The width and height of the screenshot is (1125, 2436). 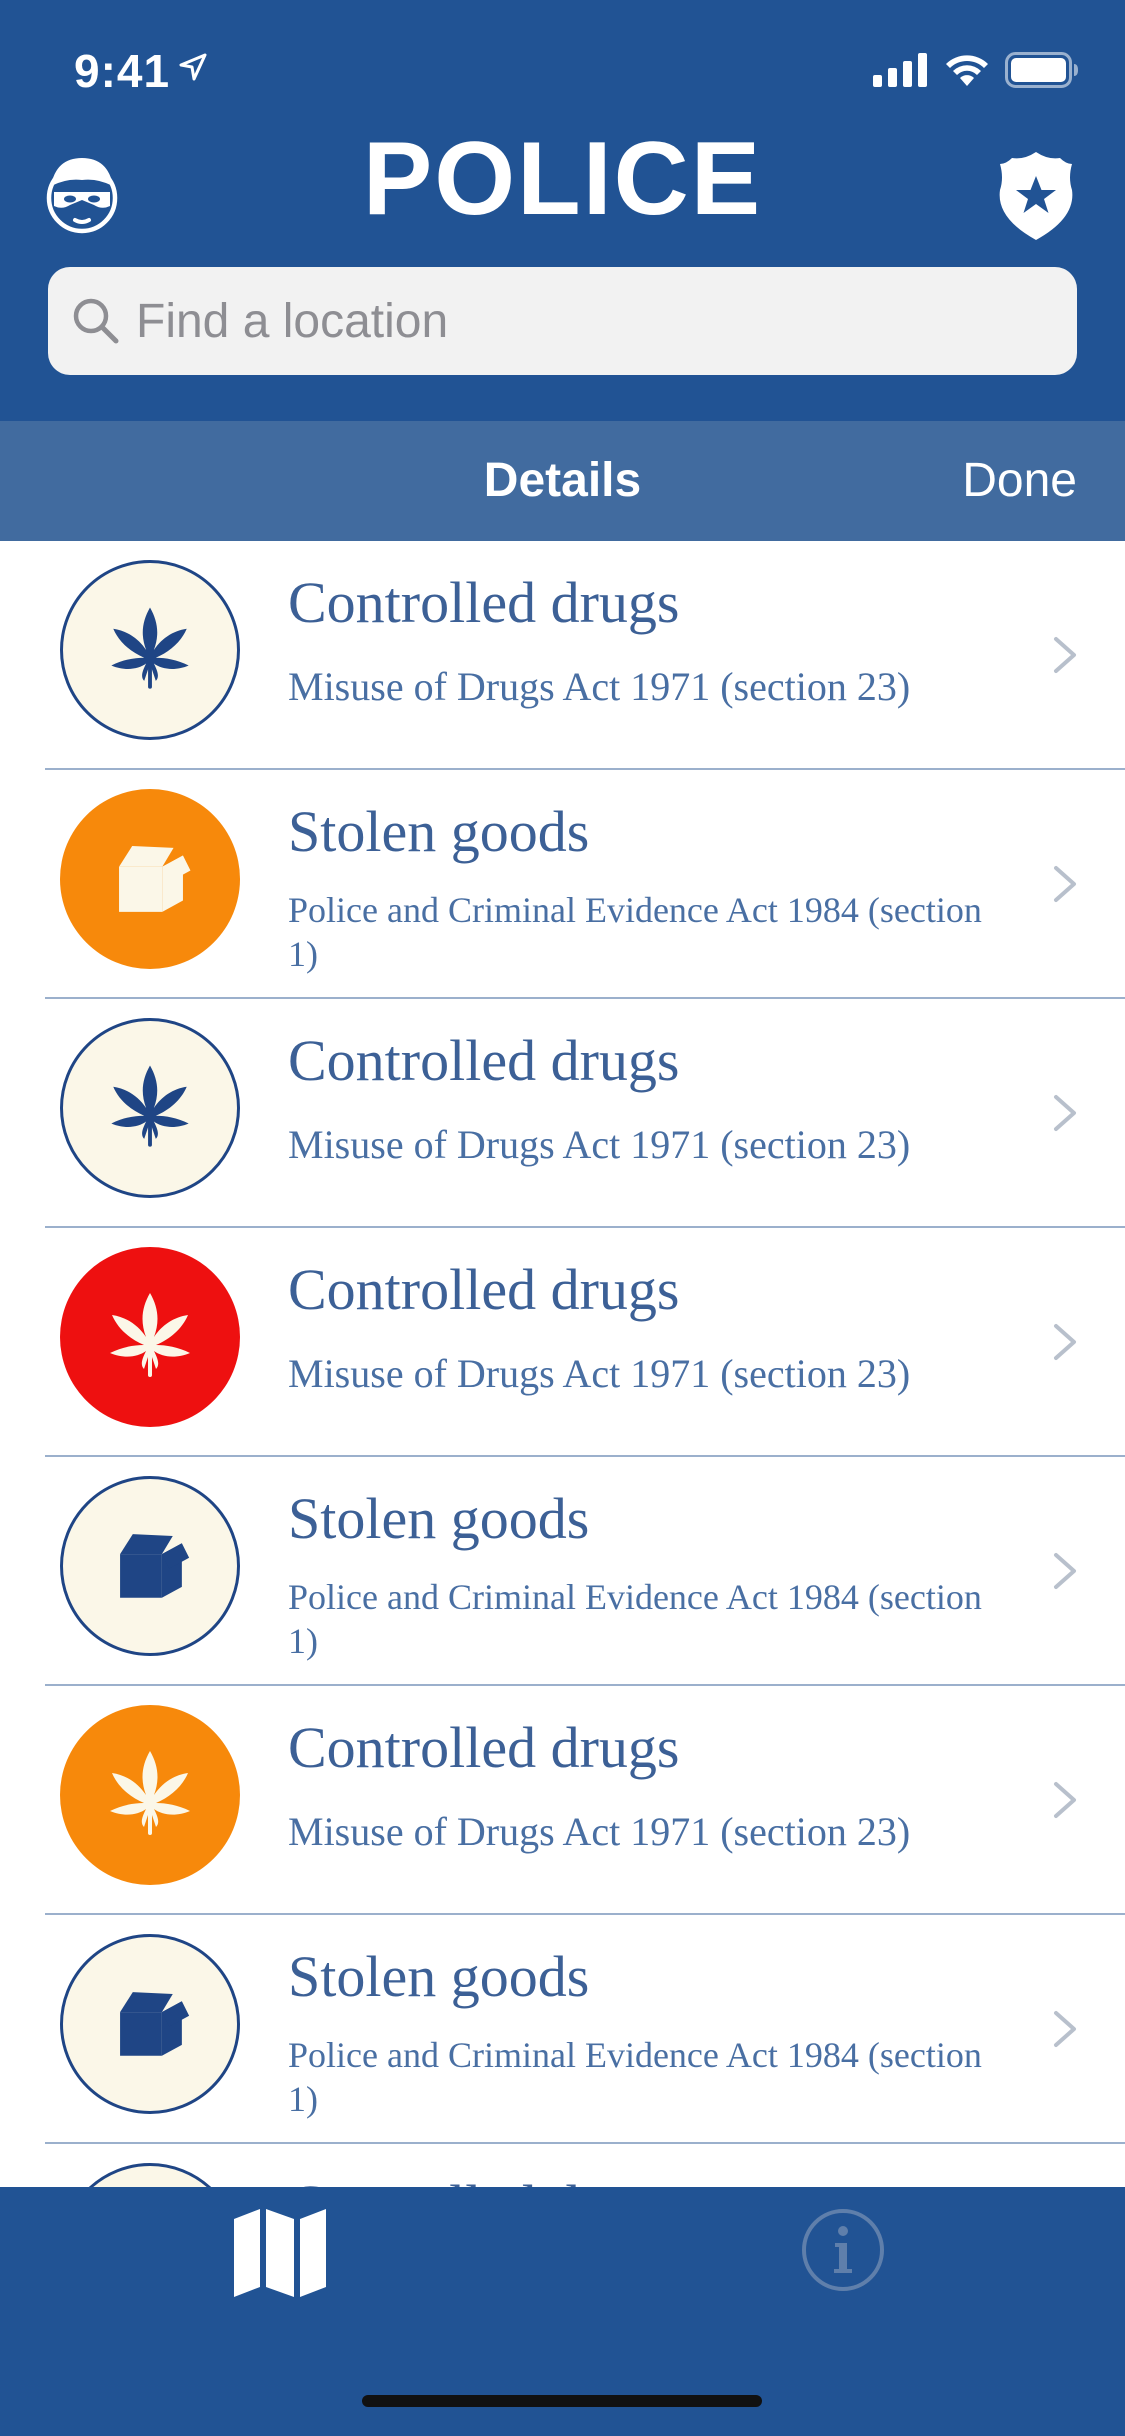 I want to click on done-button: Done, so click(x=1019, y=481).